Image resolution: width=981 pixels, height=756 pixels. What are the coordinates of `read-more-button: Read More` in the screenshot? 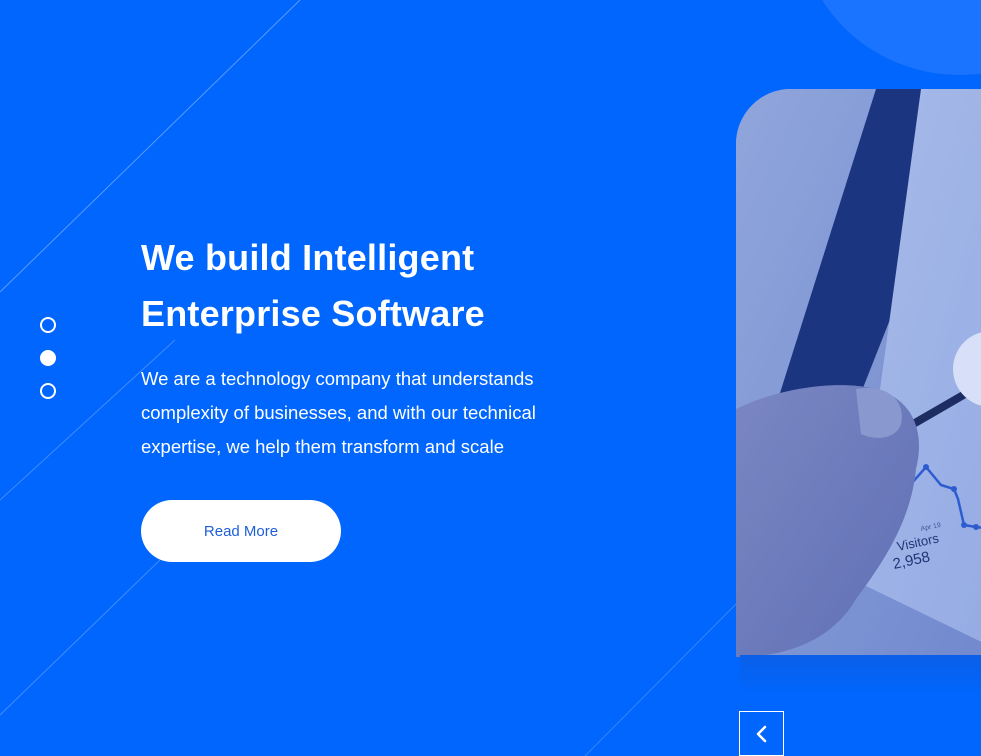 It's located at (241, 531).